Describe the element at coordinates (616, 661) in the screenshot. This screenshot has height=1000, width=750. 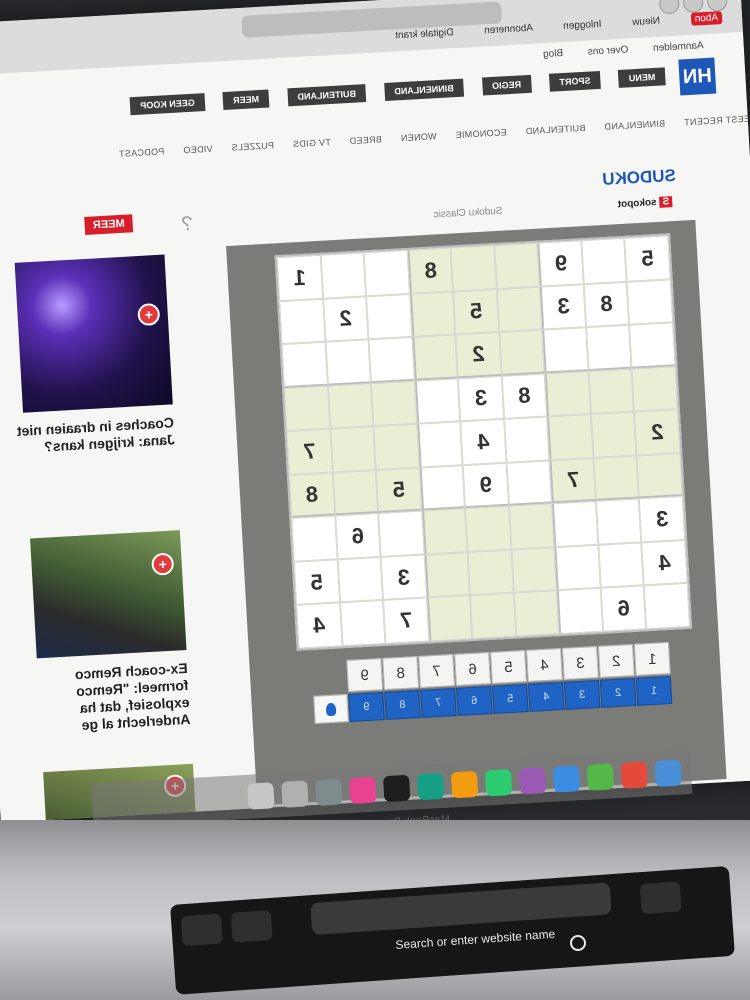
I see `number-button: 2` at that location.